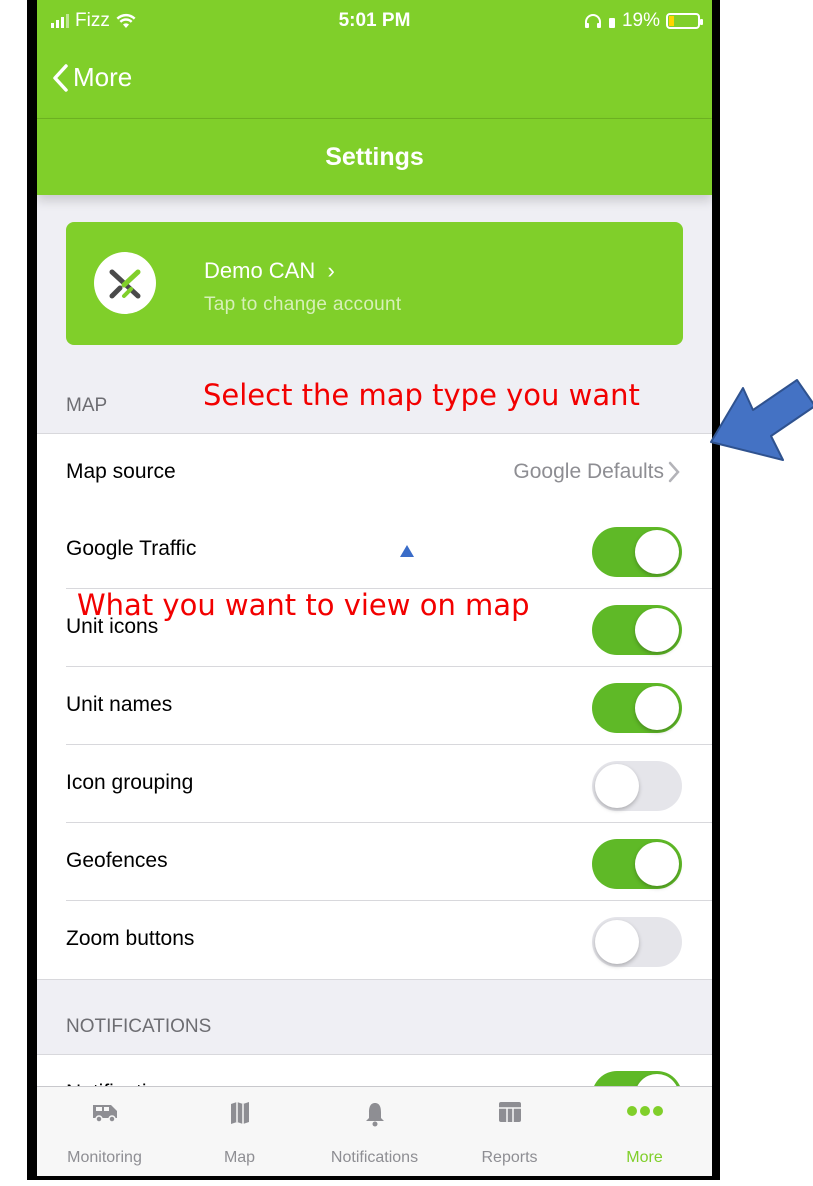 The height and width of the screenshot is (1186, 813). Describe the element at coordinates (60, 77) in the screenshot. I see `chevron-left-icon` at that location.